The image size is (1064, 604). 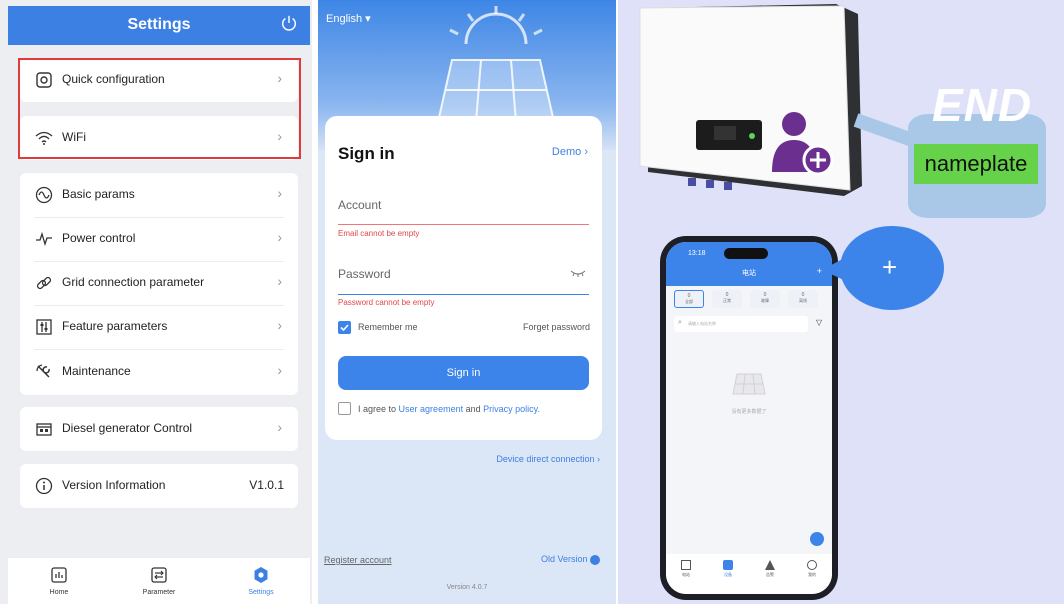 What do you see at coordinates (159, 108) in the screenshot?
I see `highlight-frame` at bounding box center [159, 108].